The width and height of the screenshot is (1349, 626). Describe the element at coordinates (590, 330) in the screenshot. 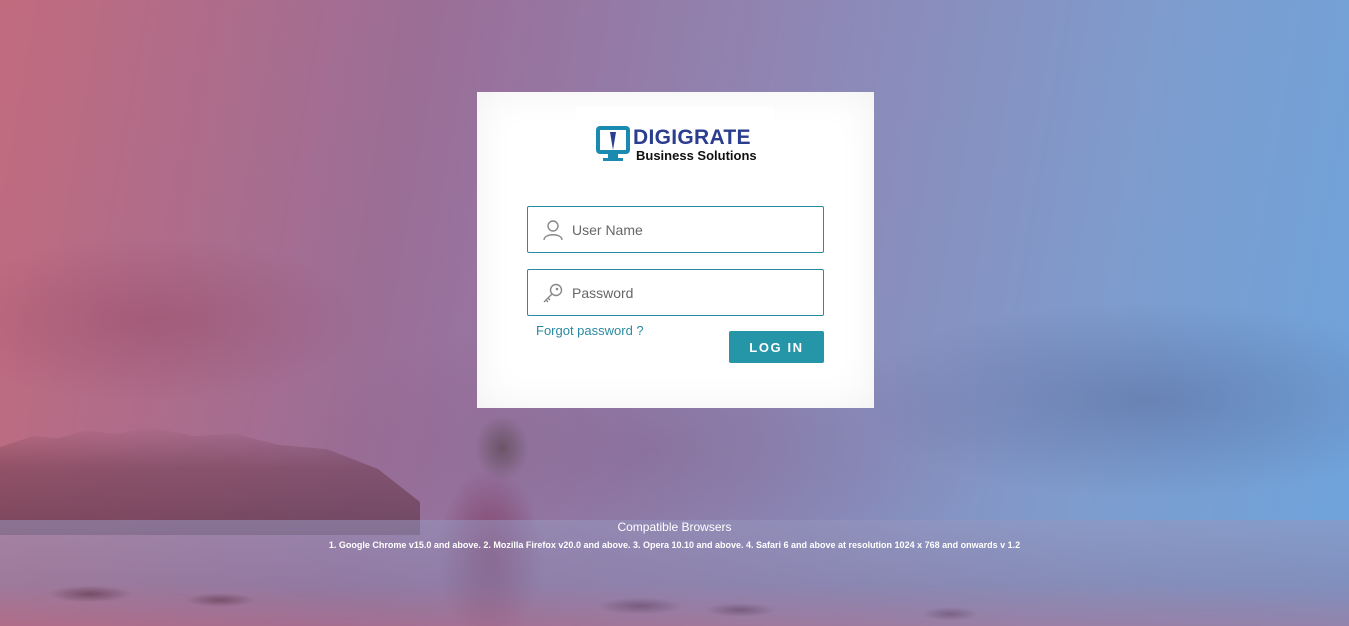

I see `forgot-password-link: Forgot password ?` at that location.